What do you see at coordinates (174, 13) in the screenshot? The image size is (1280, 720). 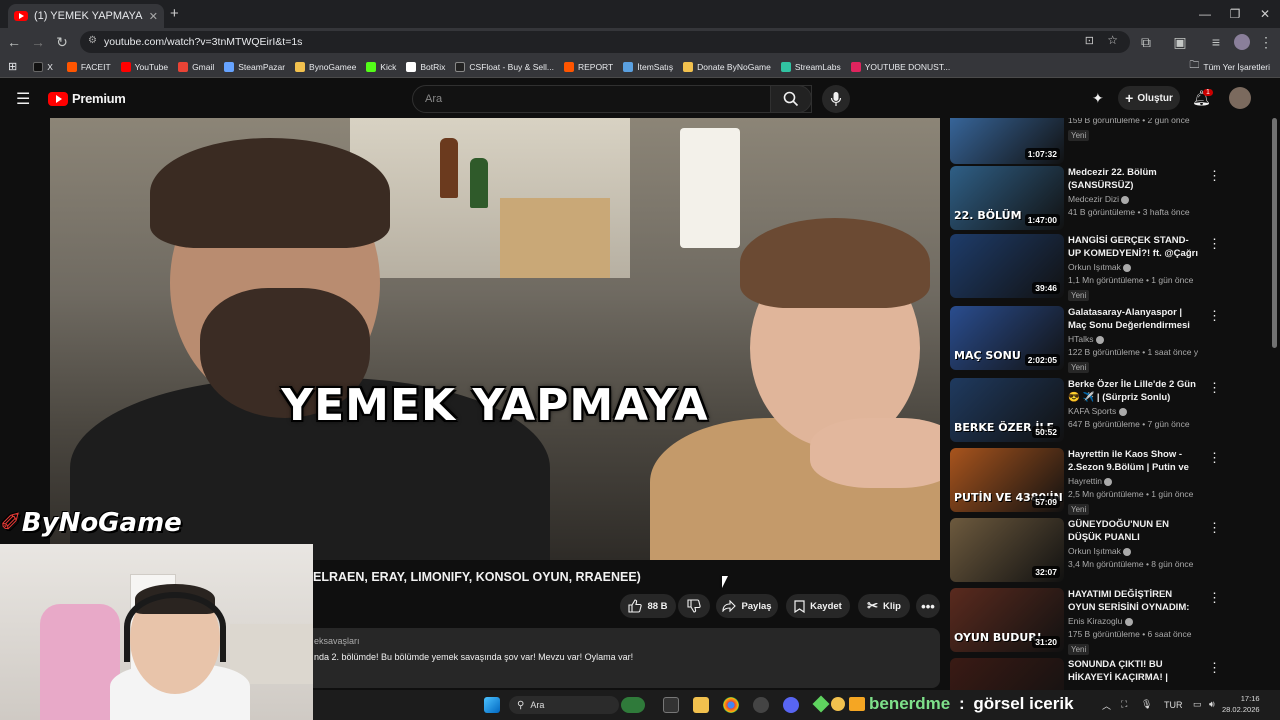 I see `new-tab-button: +` at bounding box center [174, 13].